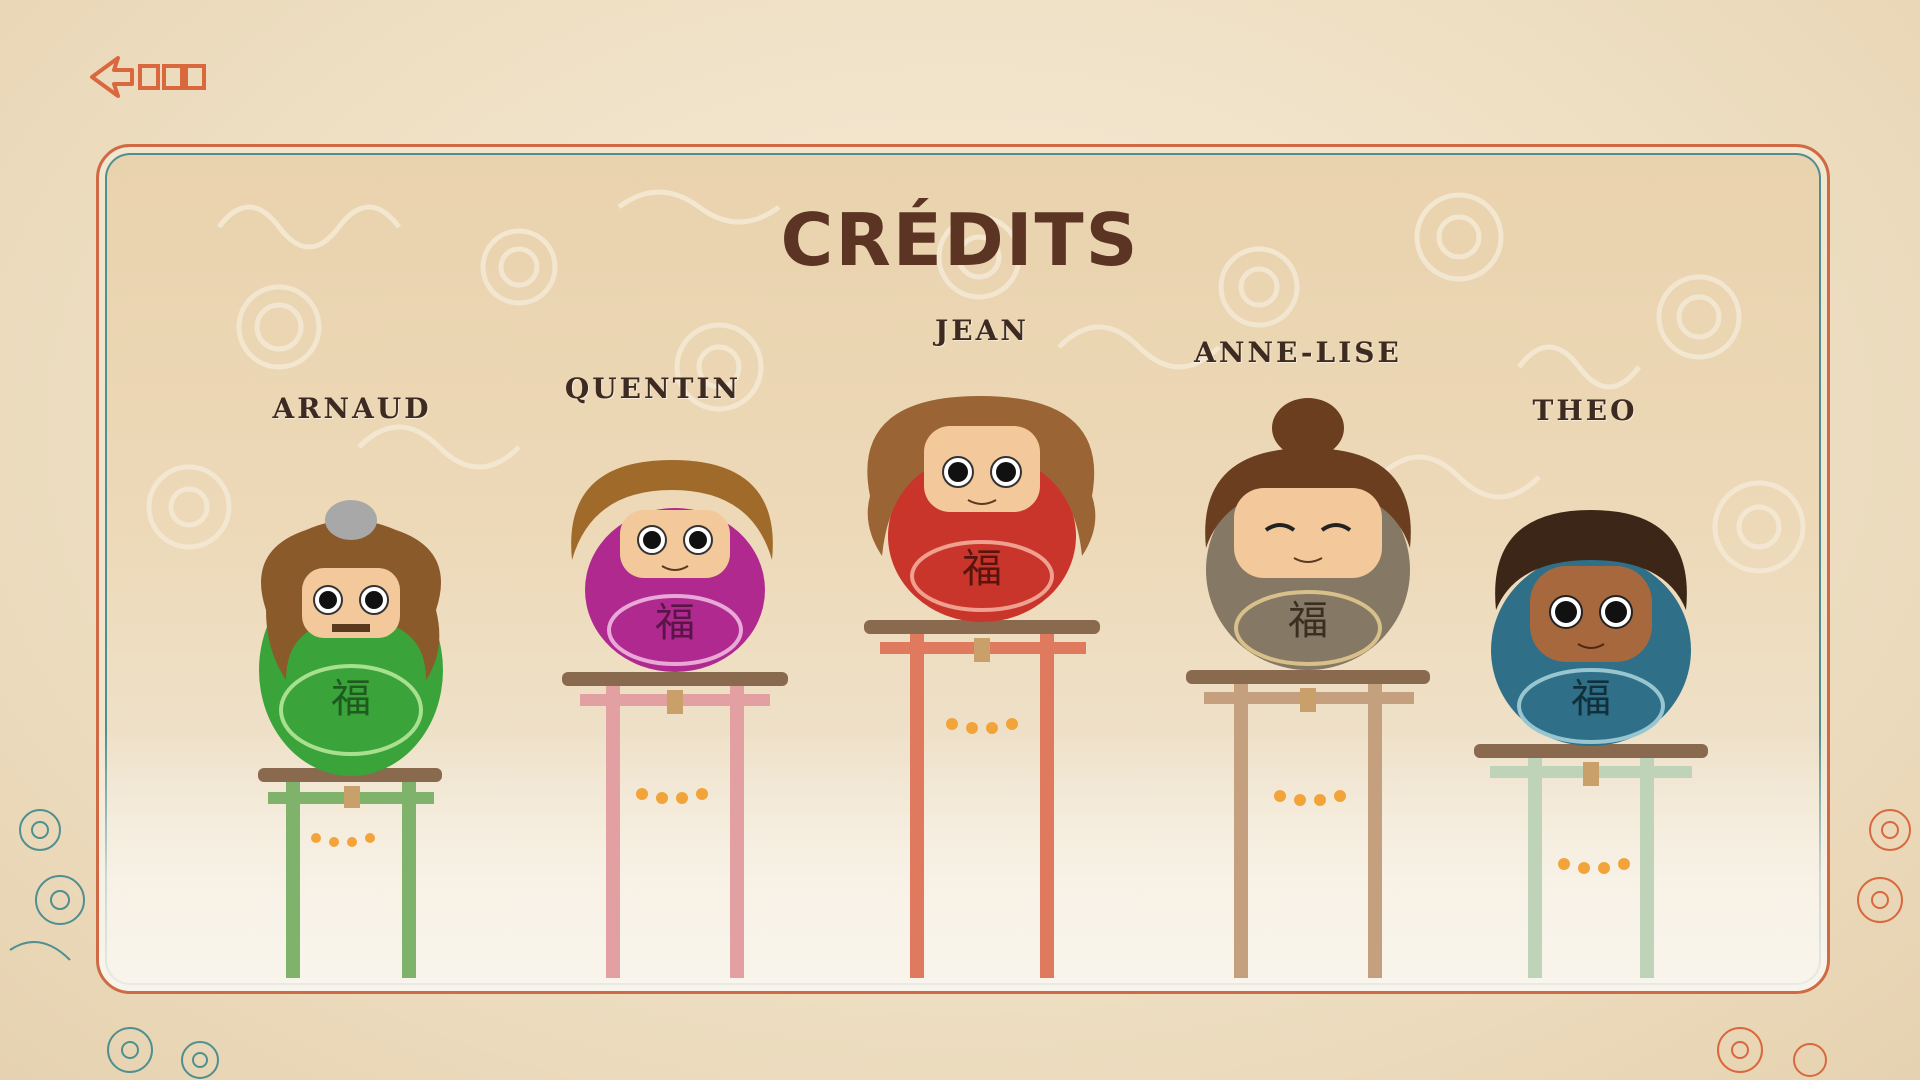 This screenshot has height=1080, width=1920. I want to click on member-arnaud-daruma: 福, so click(351, 735).